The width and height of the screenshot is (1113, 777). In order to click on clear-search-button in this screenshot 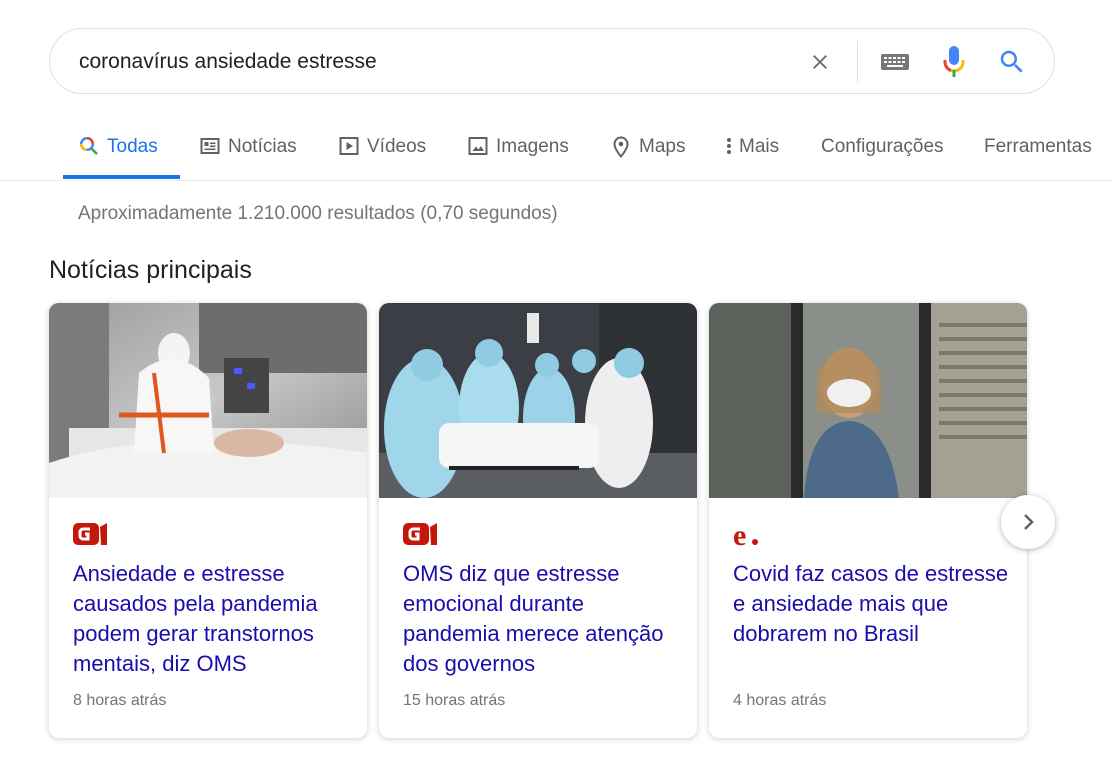, I will do `click(820, 62)`.